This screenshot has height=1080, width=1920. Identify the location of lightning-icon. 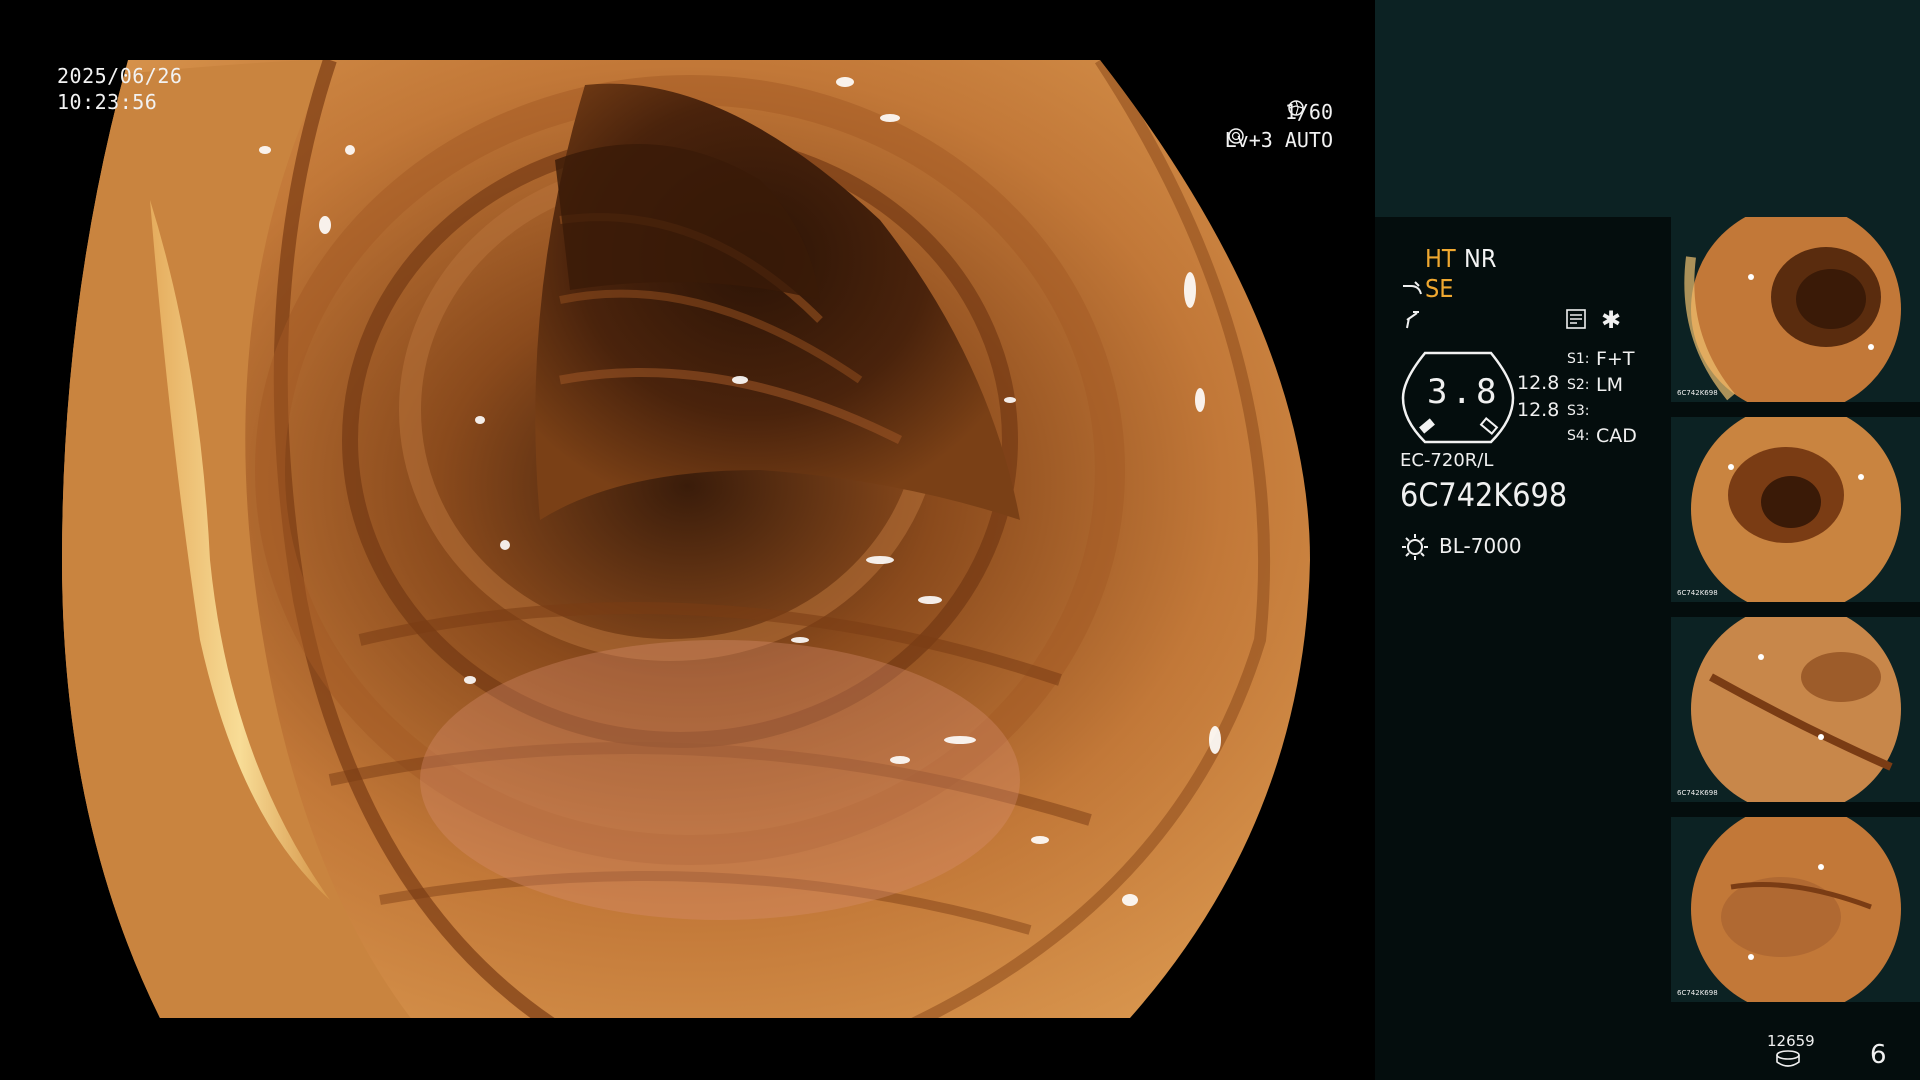
(1412, 320).